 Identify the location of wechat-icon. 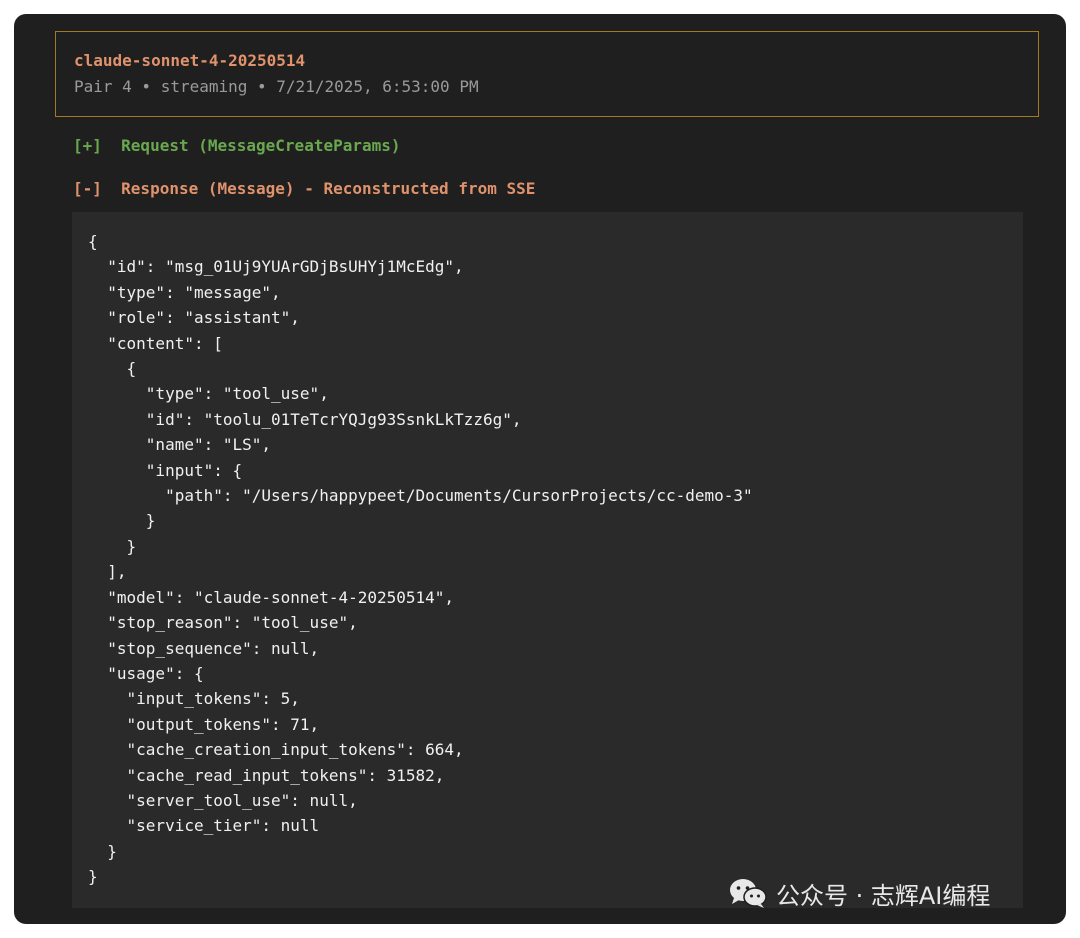
(748, 893).